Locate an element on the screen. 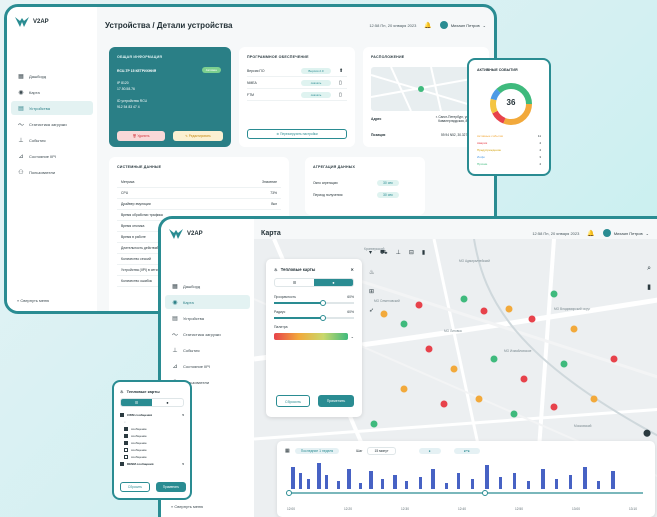 The width and height of the screenshot is (657, 517). device-toggle-icon: ▮ is located at coordinates (649, 287).